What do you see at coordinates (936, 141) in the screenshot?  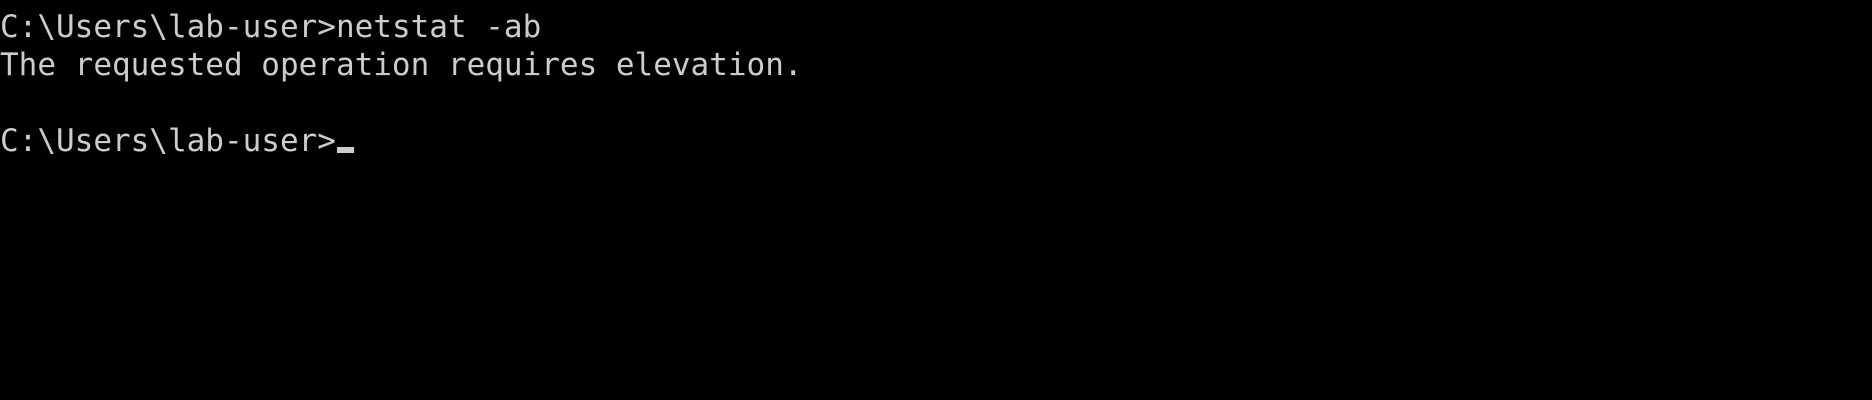 I see `active-command-line: C:\Users\lab-user>` at bounding box center [936, 141].